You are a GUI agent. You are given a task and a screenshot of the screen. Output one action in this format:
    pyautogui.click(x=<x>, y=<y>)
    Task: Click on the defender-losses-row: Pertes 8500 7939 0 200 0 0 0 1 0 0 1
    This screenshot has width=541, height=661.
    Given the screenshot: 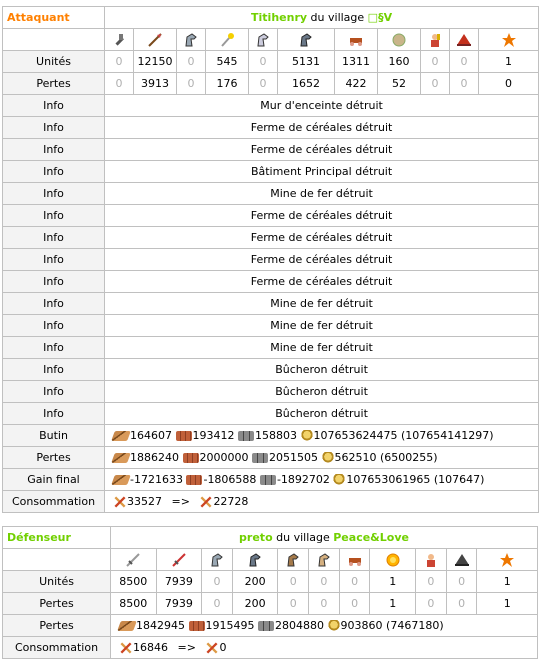 What is the action you would take?
    pyautogui.click(x=269, y=603)
    